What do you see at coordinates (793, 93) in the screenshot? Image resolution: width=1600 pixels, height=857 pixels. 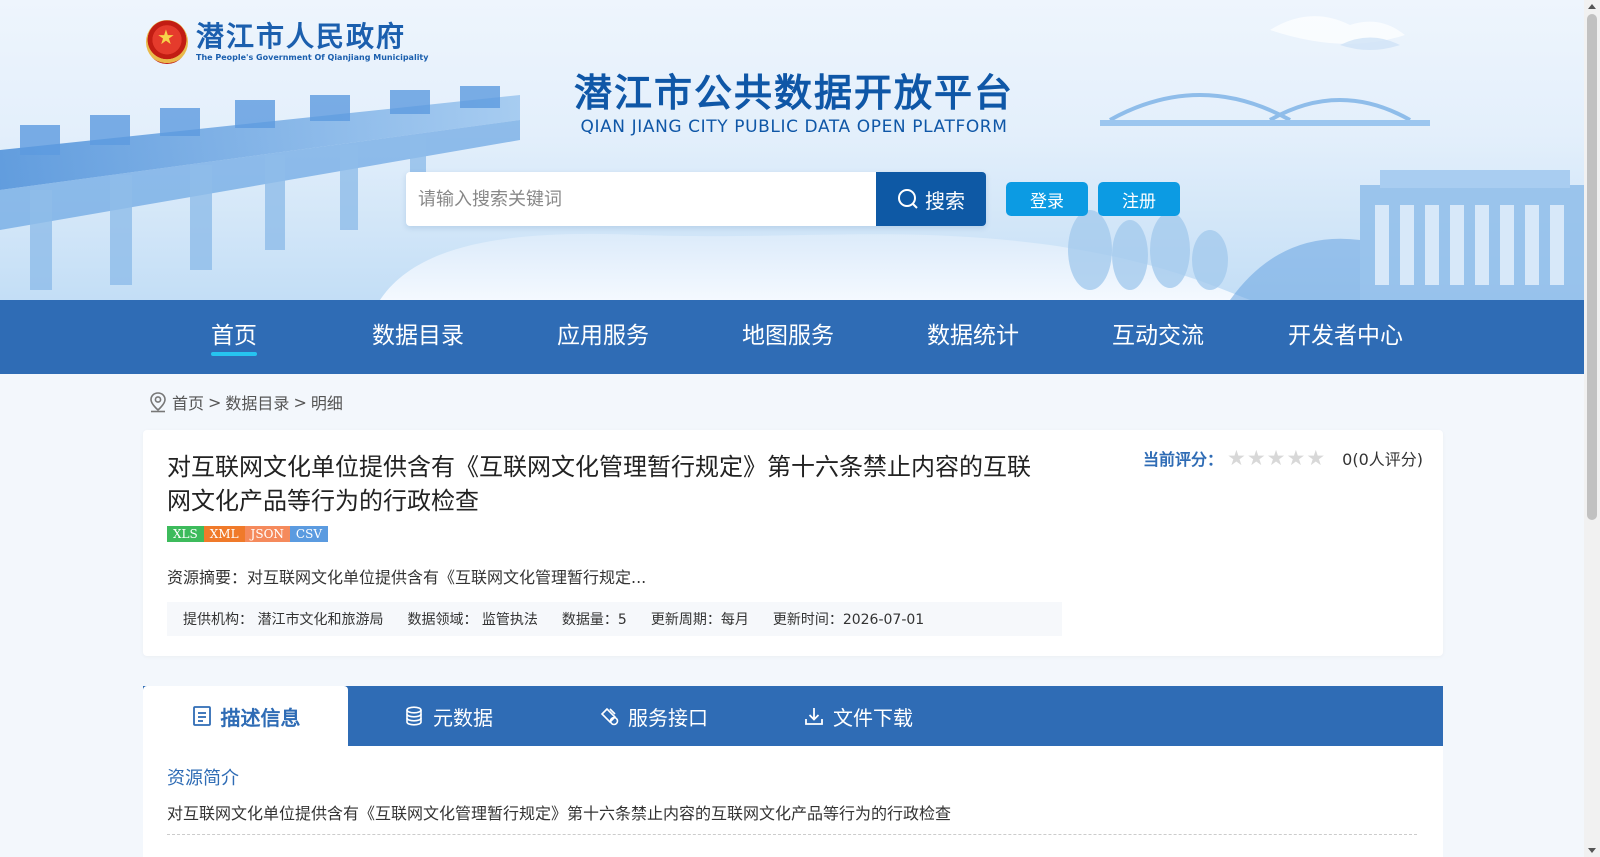 I see `platform-title-cn: 潜江市公共数据开放平台` at bounding box center [793, 93].